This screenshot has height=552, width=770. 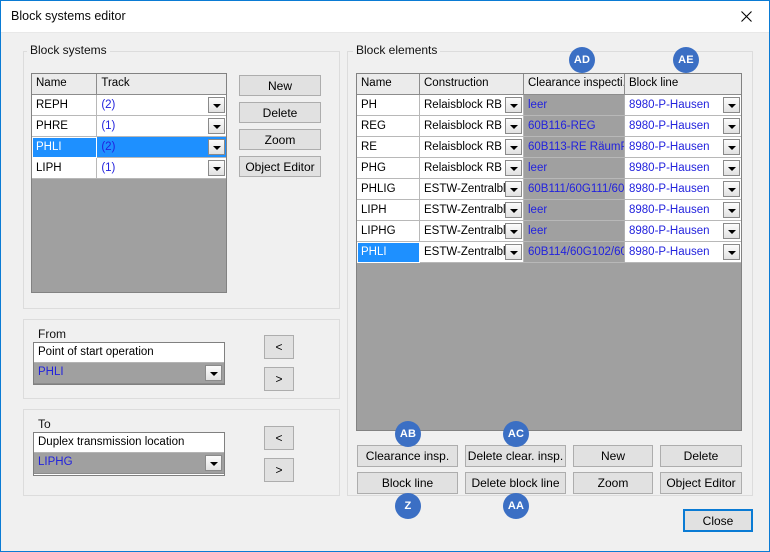 I want to click on delete-block-line-button: Delete block line, so click(x=515, y=483).